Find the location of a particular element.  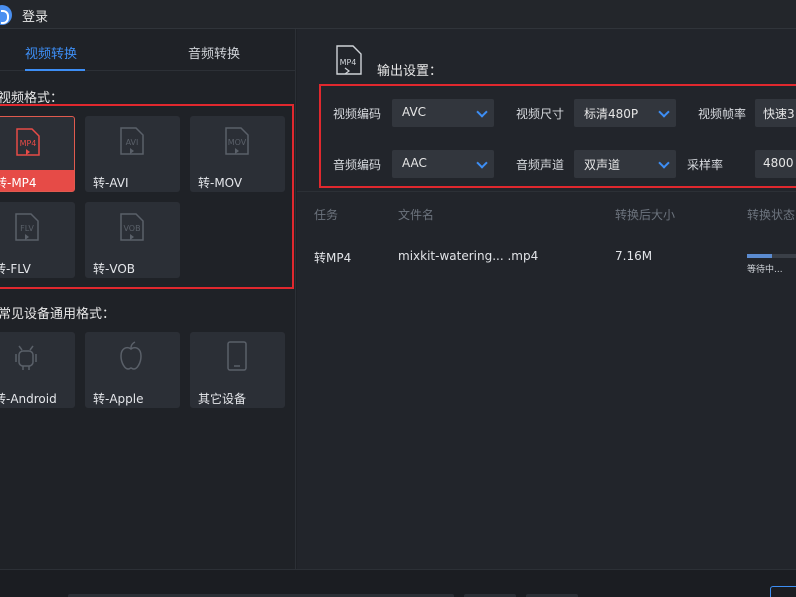

mov-file-icon: MOV is located at coordinates (237, 141).